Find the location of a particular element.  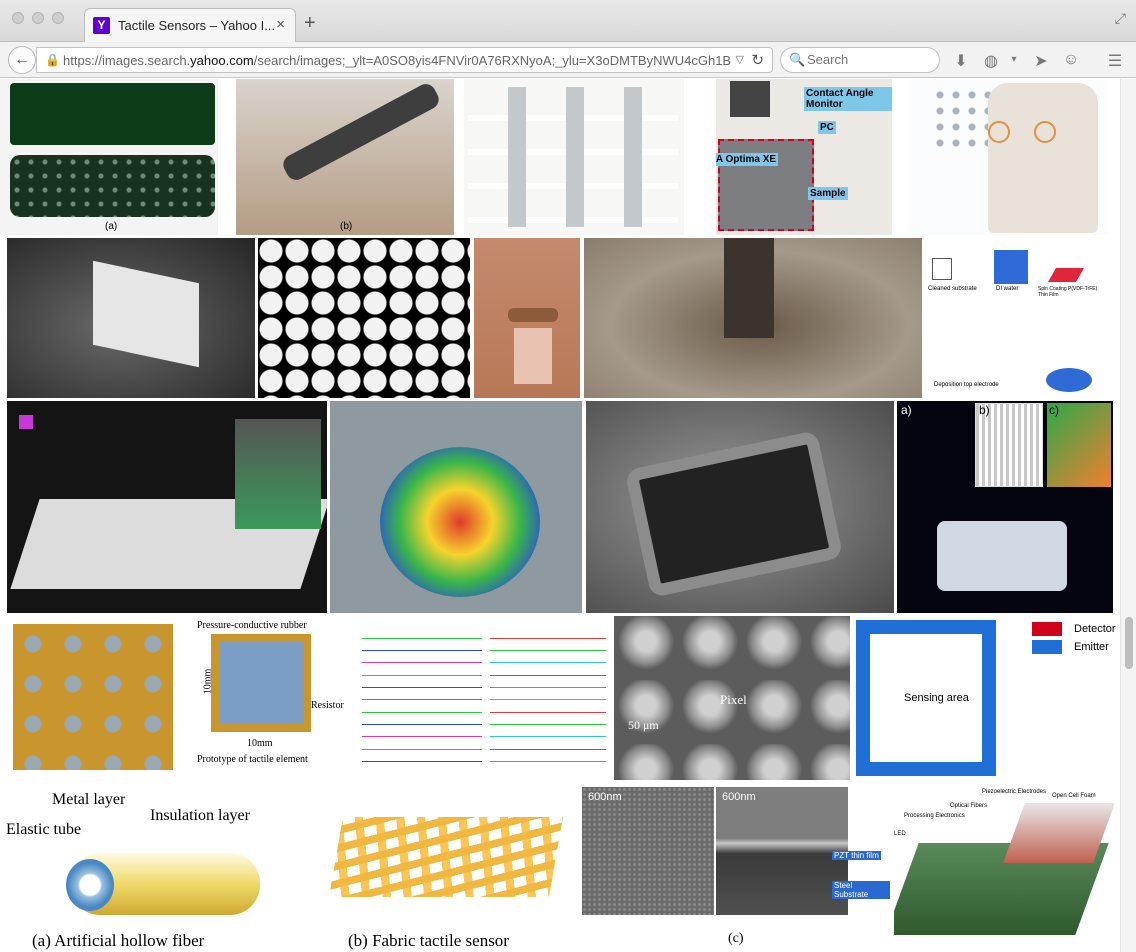

thumb-label: b) is located at coordinates (984, 410).